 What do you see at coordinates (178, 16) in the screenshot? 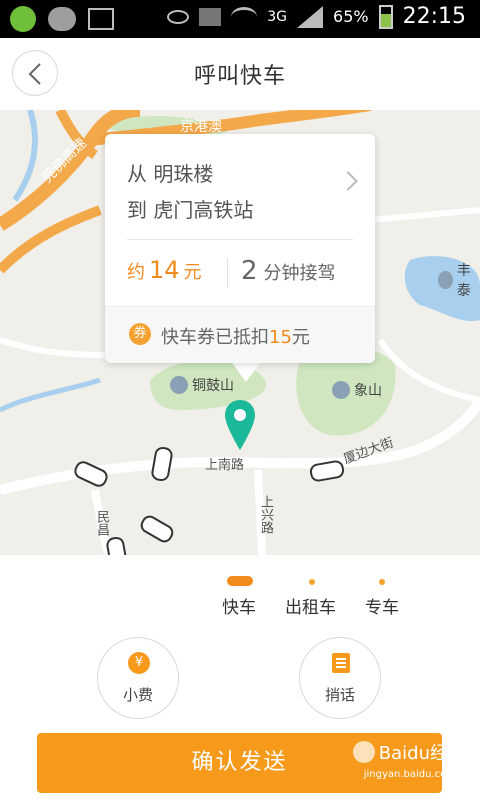
I see `eye-icon` at bounding box center [178, 16].